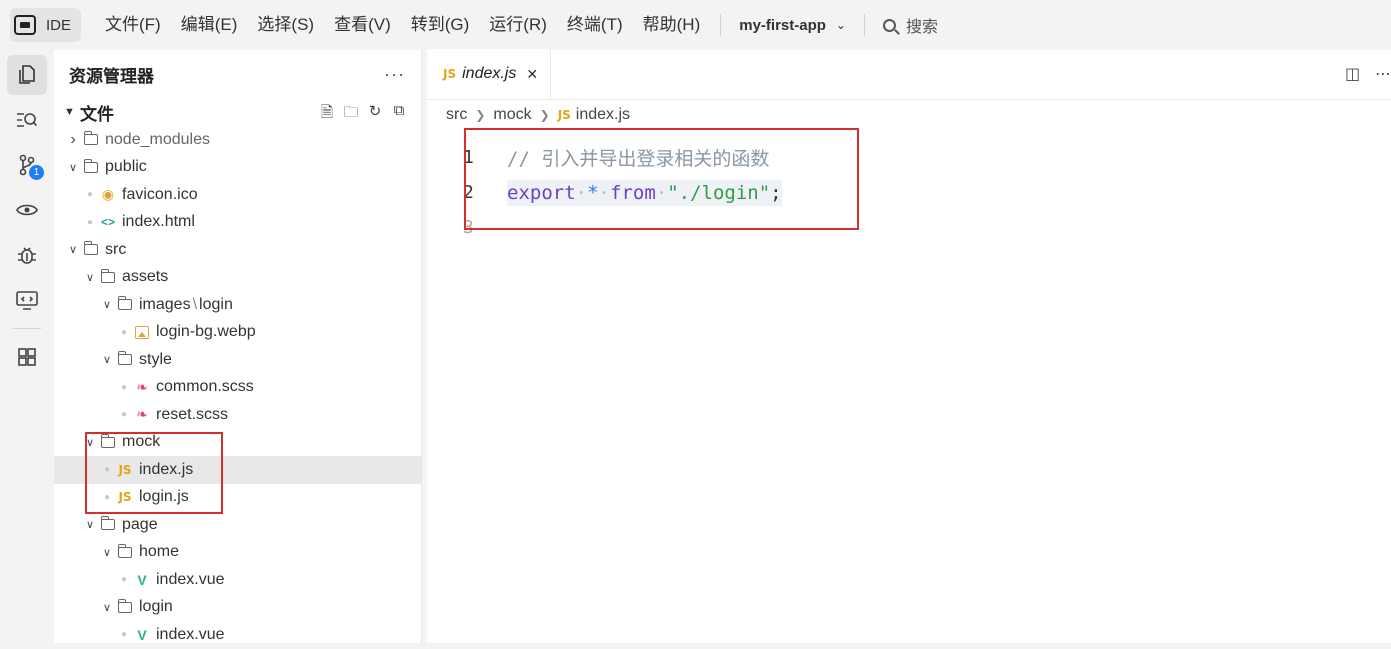 The height and width of the screenshot is (649, 1391). Describe the element at coordinates (237, 278) in the screenshot. I see `tree-folder: ∨ assets` at that location.